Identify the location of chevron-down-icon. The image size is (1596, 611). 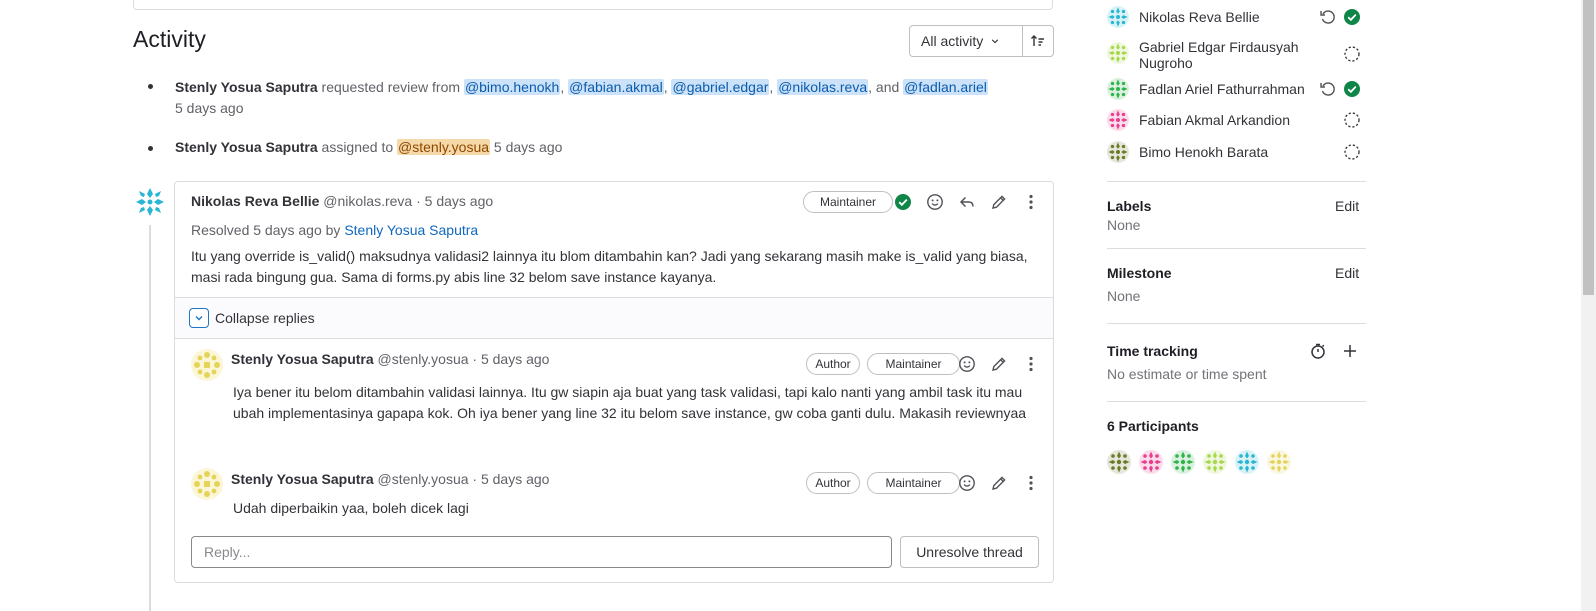
(199, 318).